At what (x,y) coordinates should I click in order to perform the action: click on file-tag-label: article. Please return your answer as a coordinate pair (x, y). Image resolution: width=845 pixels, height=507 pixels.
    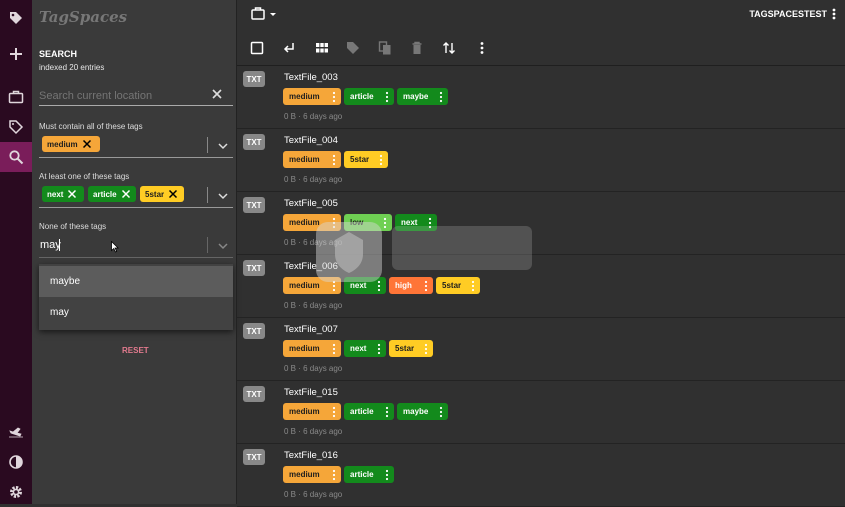
    Looking at the image, I should click on (362, 411).